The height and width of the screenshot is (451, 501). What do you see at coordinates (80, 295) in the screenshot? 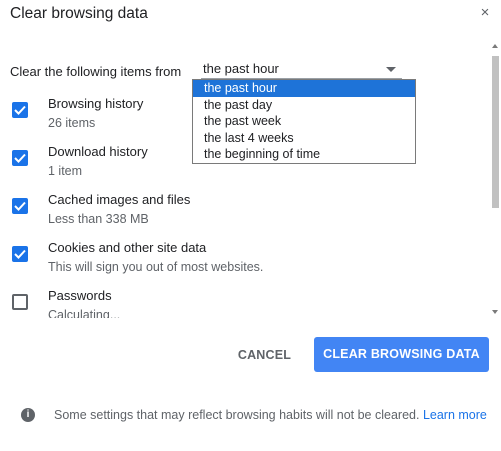
I see `item-title: Passwords` at bounding box center [80, 295].